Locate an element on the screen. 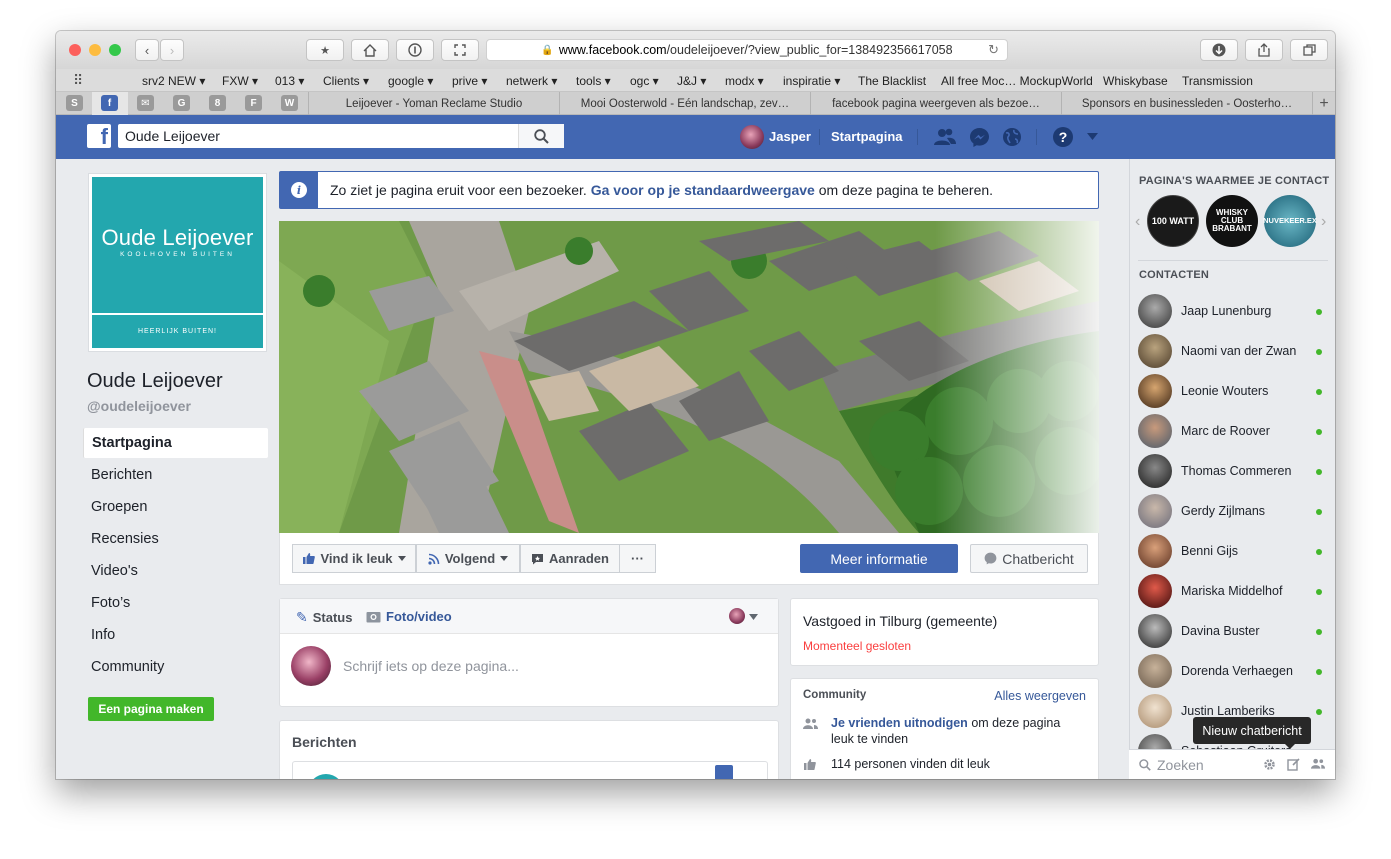  send-message-button: Chatbericht is located at coordinates (1029, 558).